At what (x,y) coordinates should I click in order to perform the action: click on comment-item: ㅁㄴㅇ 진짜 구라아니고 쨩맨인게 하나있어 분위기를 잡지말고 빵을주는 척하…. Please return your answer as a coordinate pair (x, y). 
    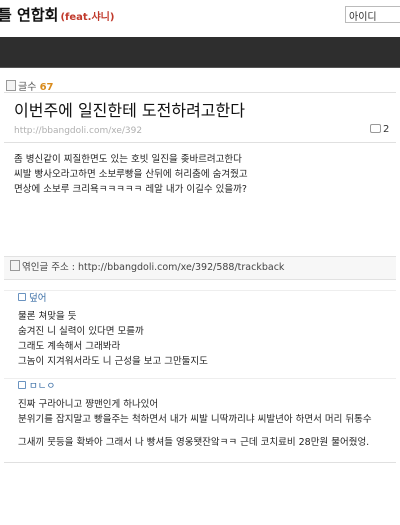
    Looking at the image, I should click on (200, 414).